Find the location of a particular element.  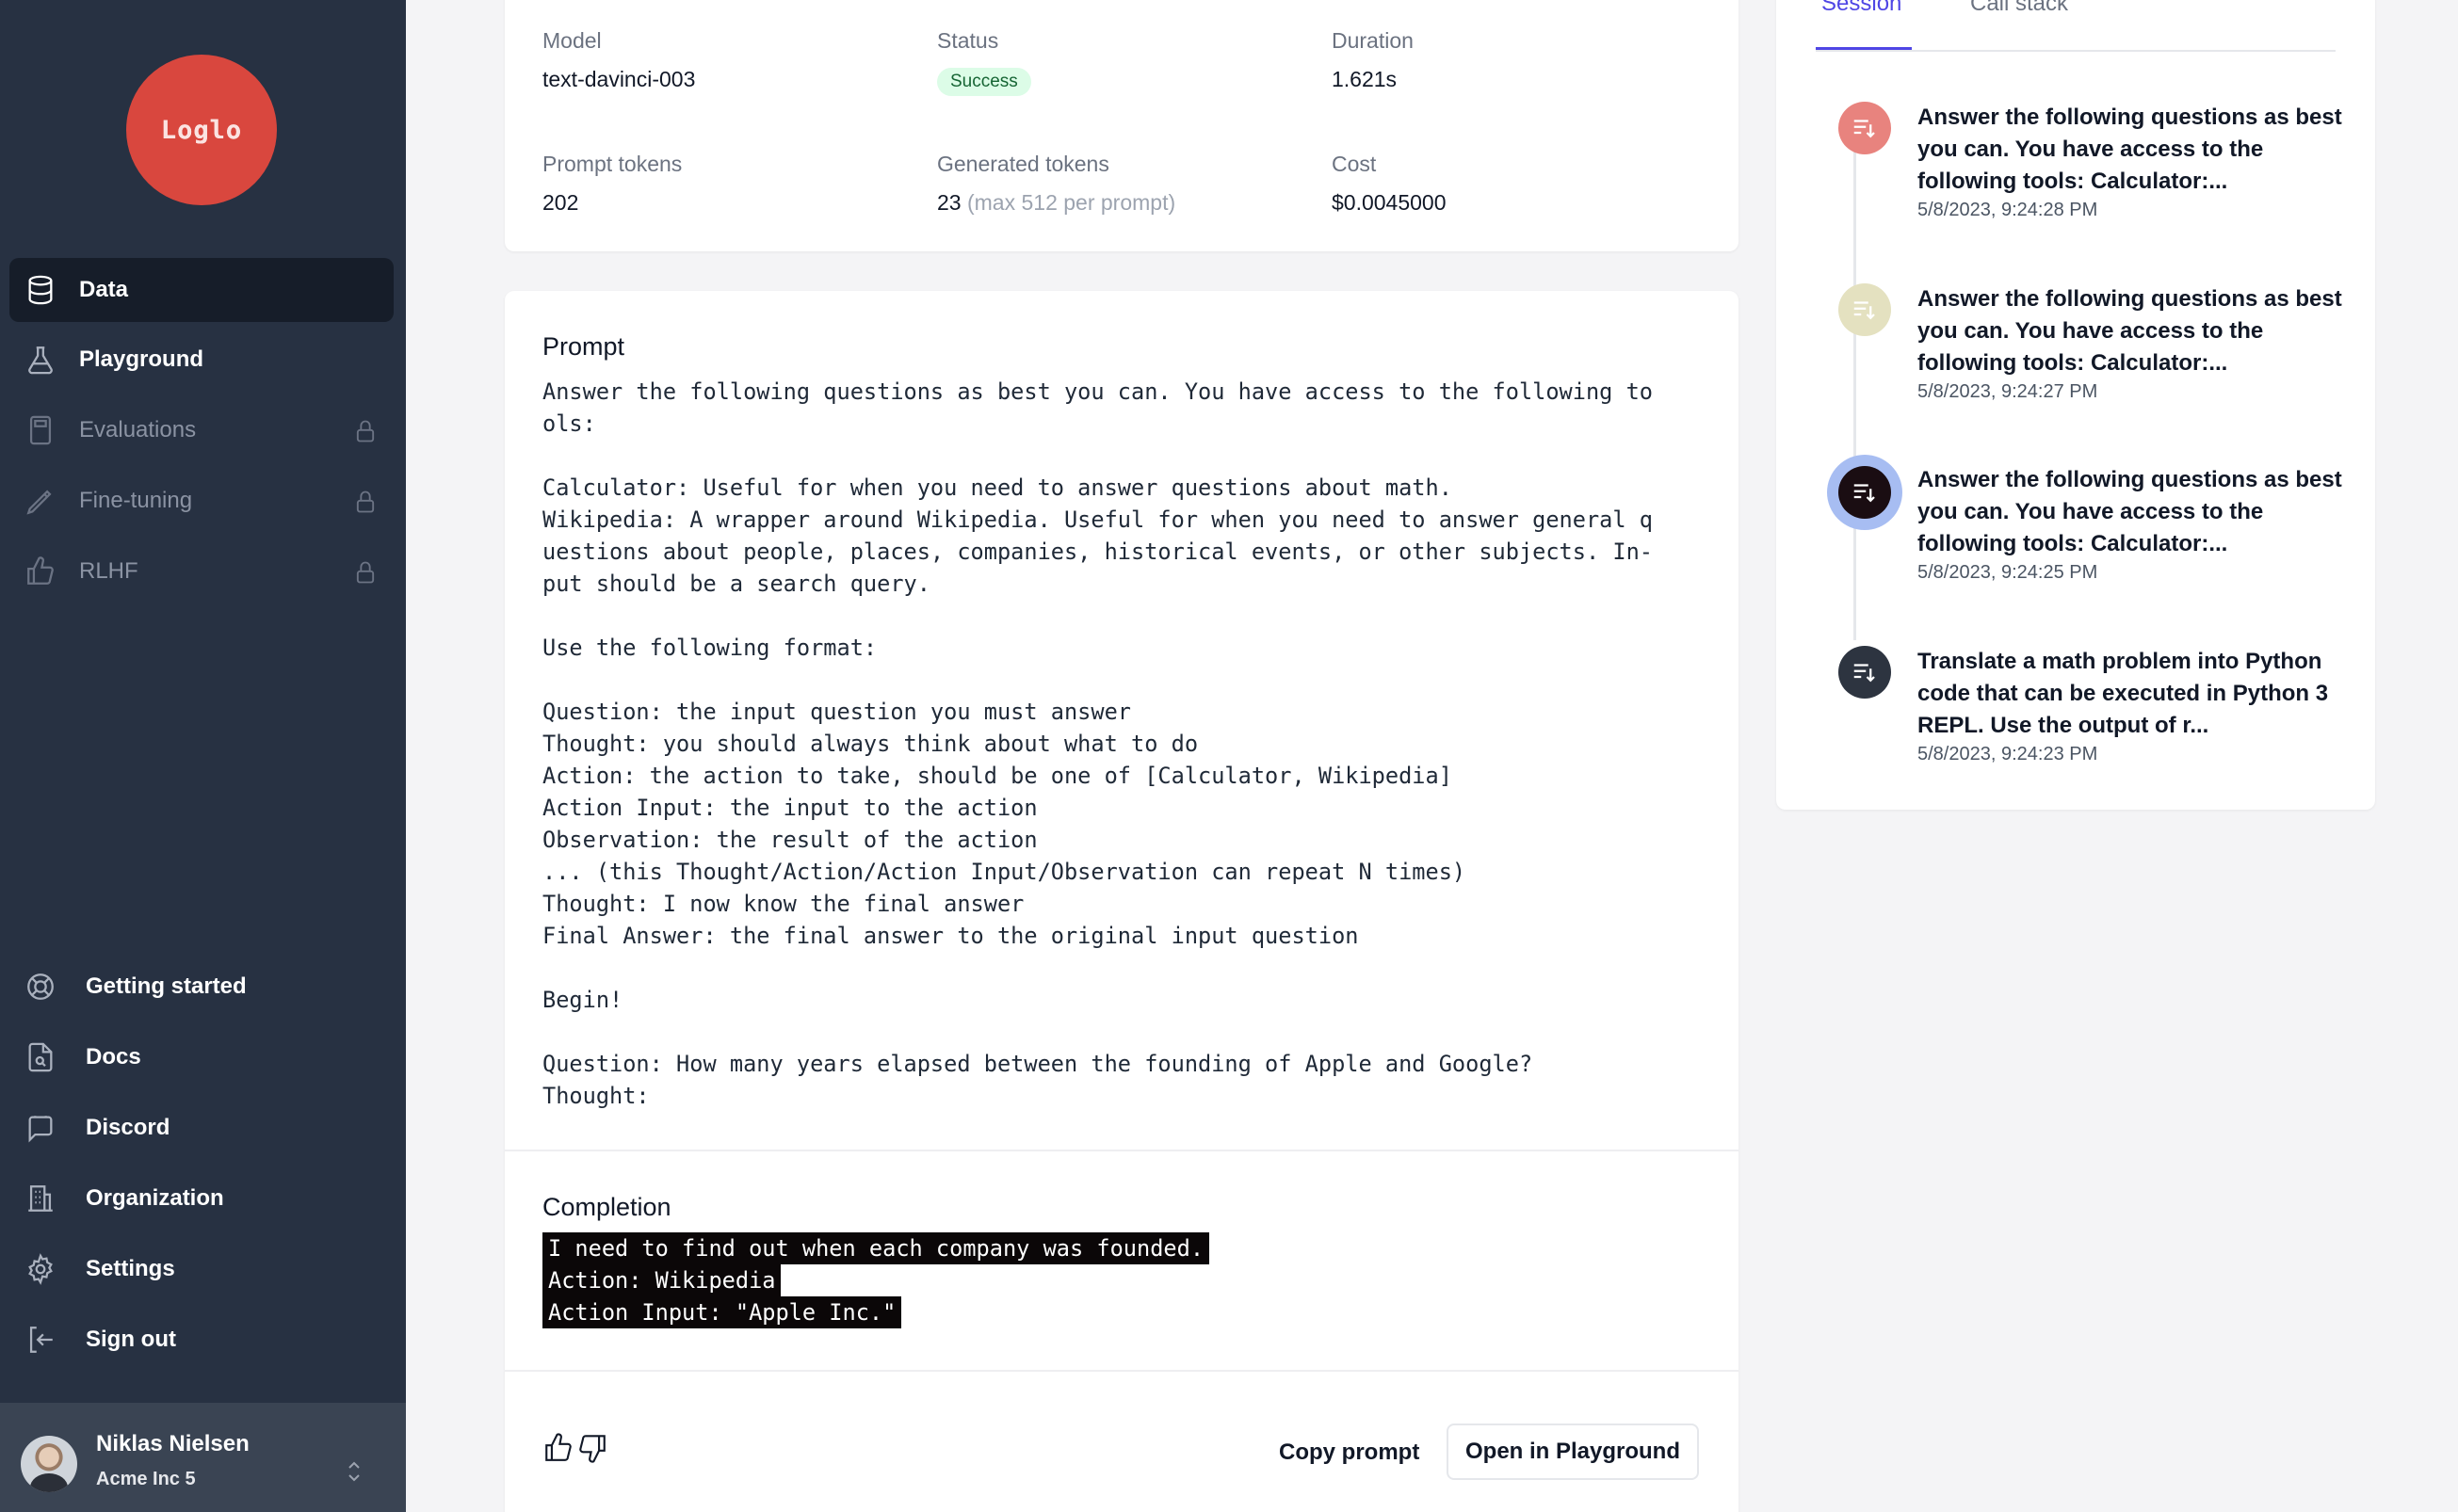

user-org: Acme Inc 5 is located at coordinates (146, 1479).